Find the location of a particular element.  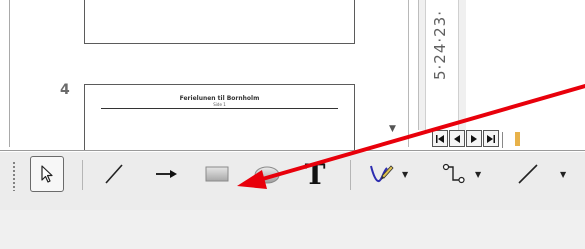

select-icon is located at coordinates (47, 174).